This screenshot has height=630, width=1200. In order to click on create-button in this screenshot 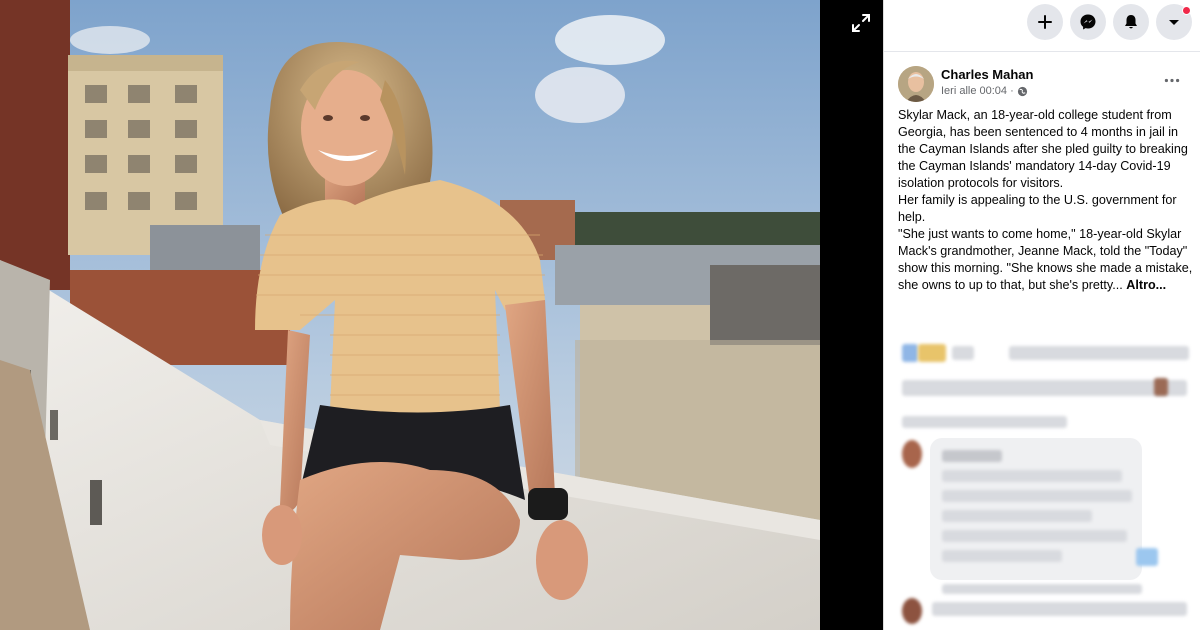, I will do `click(1045, 22)`.